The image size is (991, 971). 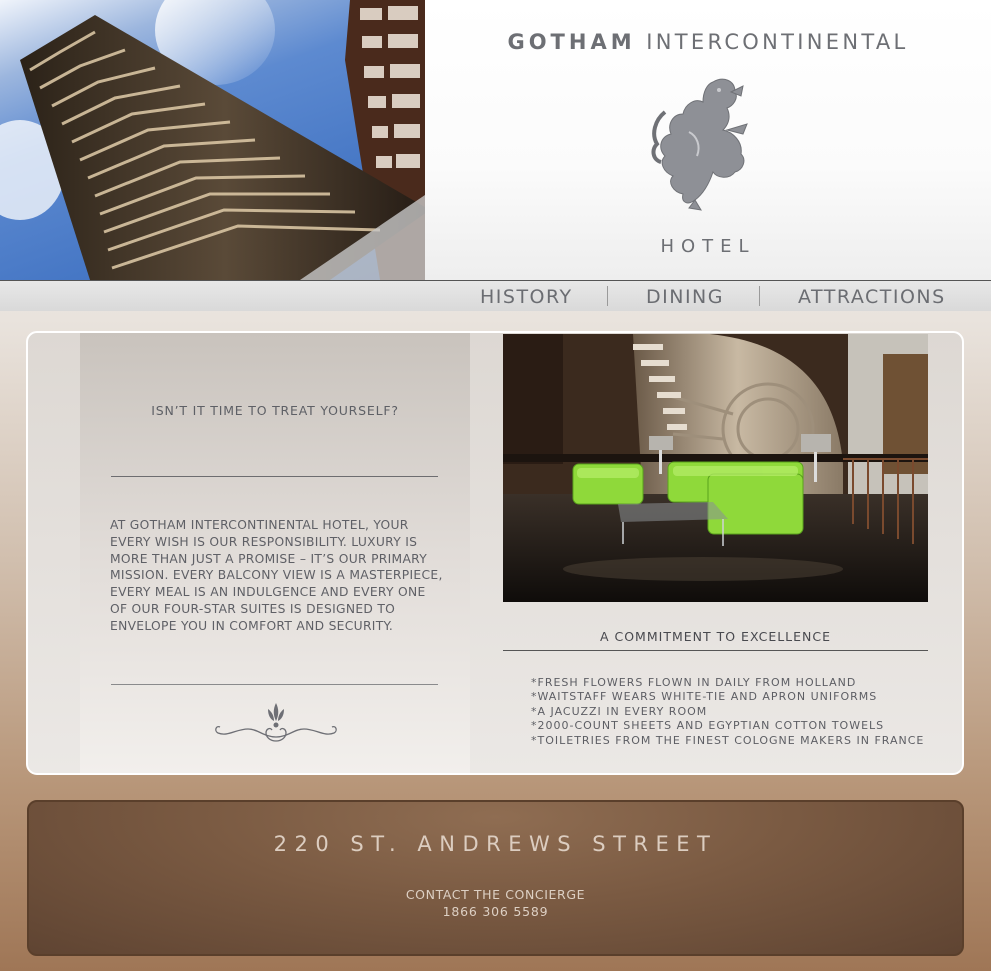 What do you see at coordinates (275, 410) in the screenshot?
I see `intro-heading: ISN’T IT TIME TO TREAT YOURSELF?` at bounding box center [275, 410].